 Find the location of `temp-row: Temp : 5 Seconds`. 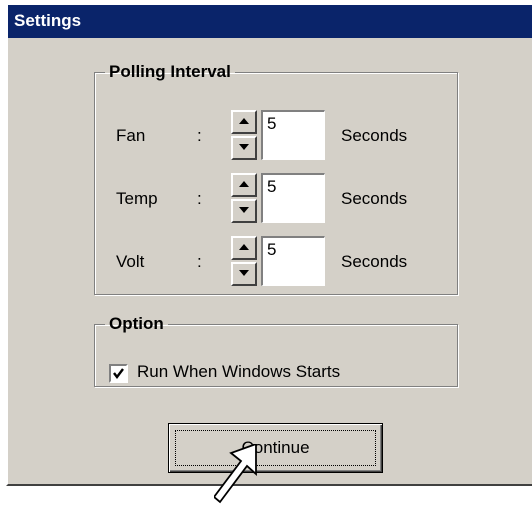

temp-row: Temp : 5 Seconds is located at coordinates (277, 198).